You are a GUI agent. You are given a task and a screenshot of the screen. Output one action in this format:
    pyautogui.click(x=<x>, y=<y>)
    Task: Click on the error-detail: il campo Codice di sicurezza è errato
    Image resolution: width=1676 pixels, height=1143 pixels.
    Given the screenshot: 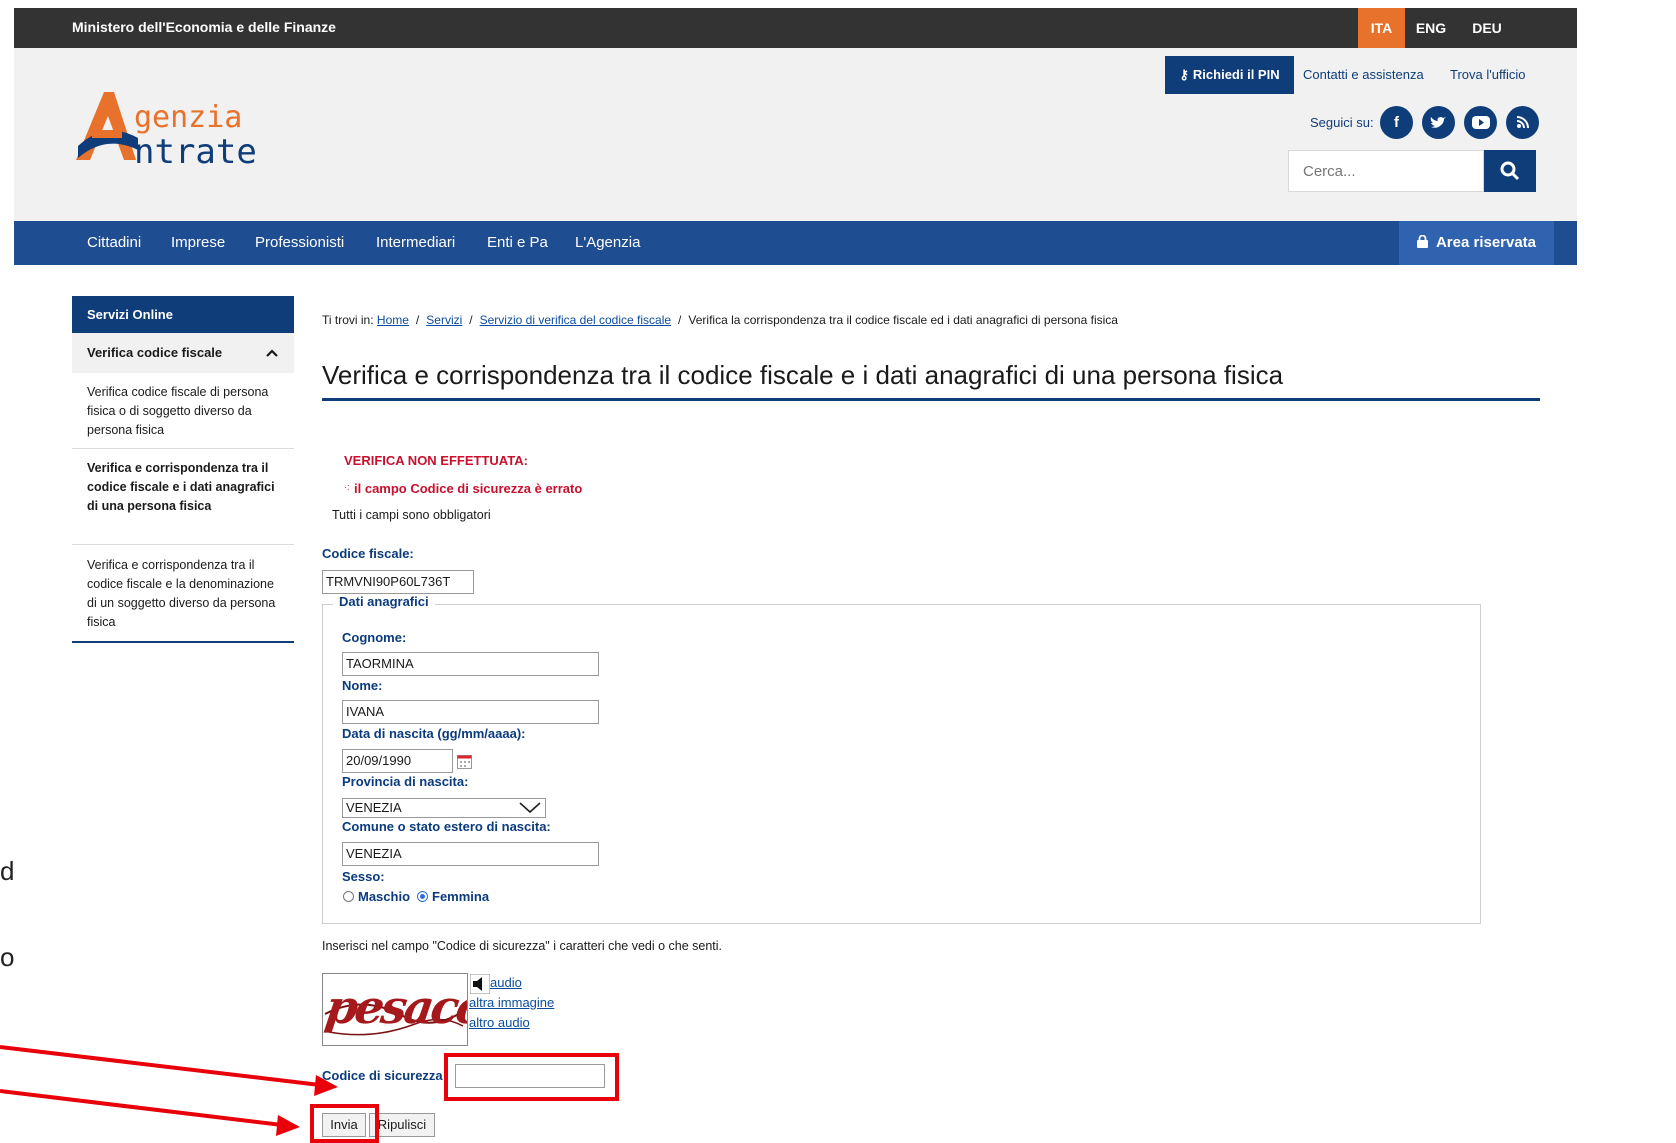 What is the action you would take?
    pyautogui.click(x=468, y=488)
    